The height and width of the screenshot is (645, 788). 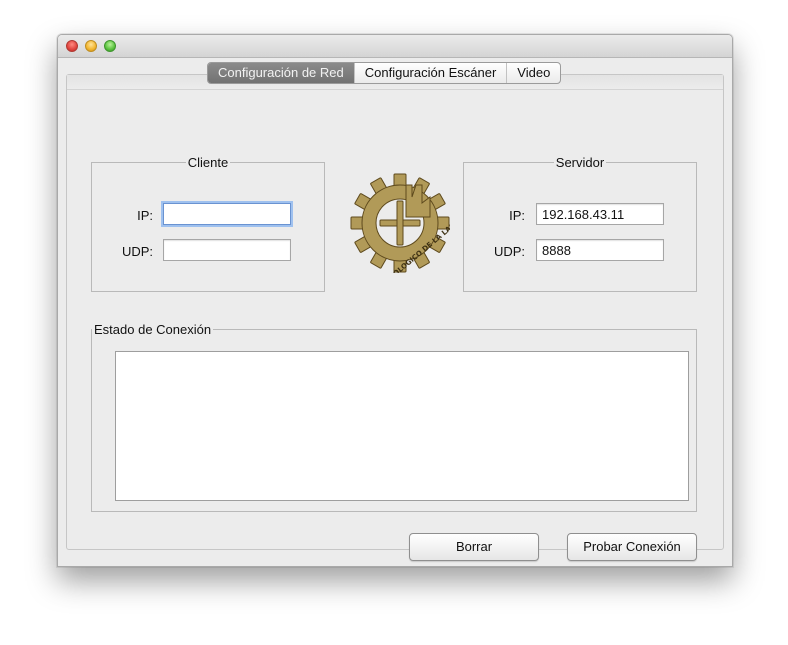 What do you see at coordinates (600, 214) in the screenshot?
I see `servidor-ip-input` at bounding box center [600, 214].